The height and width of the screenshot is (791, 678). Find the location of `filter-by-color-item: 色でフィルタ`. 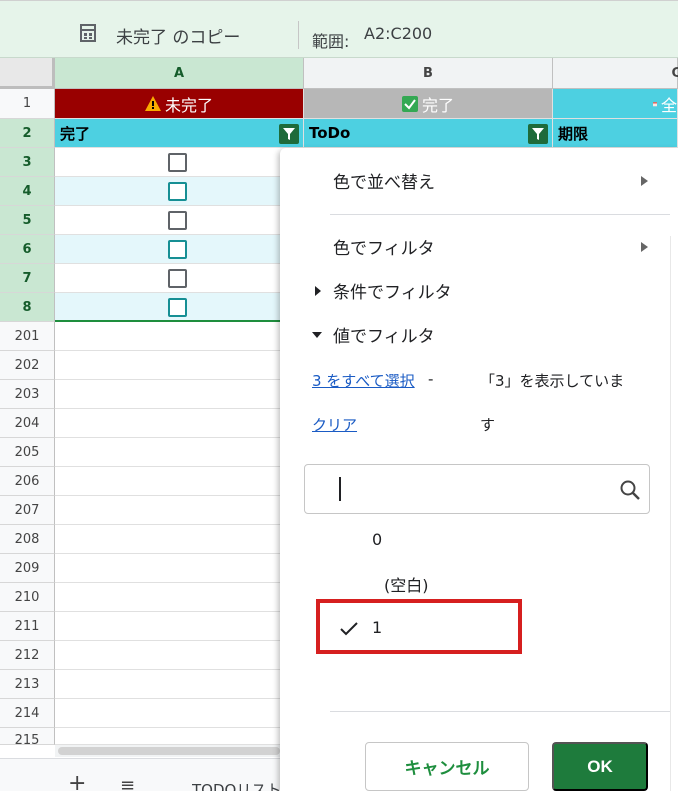

filter-by-color-item: 色でフィルタ is located at coordinates (384, 246).